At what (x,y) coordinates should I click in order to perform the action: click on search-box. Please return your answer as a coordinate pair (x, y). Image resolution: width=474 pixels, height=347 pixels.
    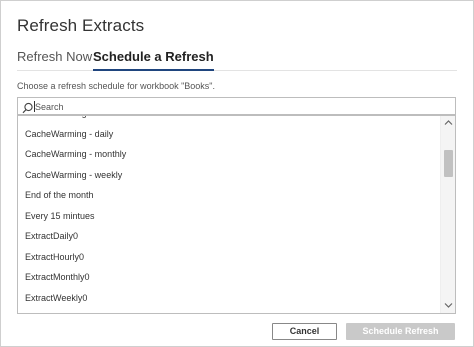
    Looking at the image, I should click on (236, 106).